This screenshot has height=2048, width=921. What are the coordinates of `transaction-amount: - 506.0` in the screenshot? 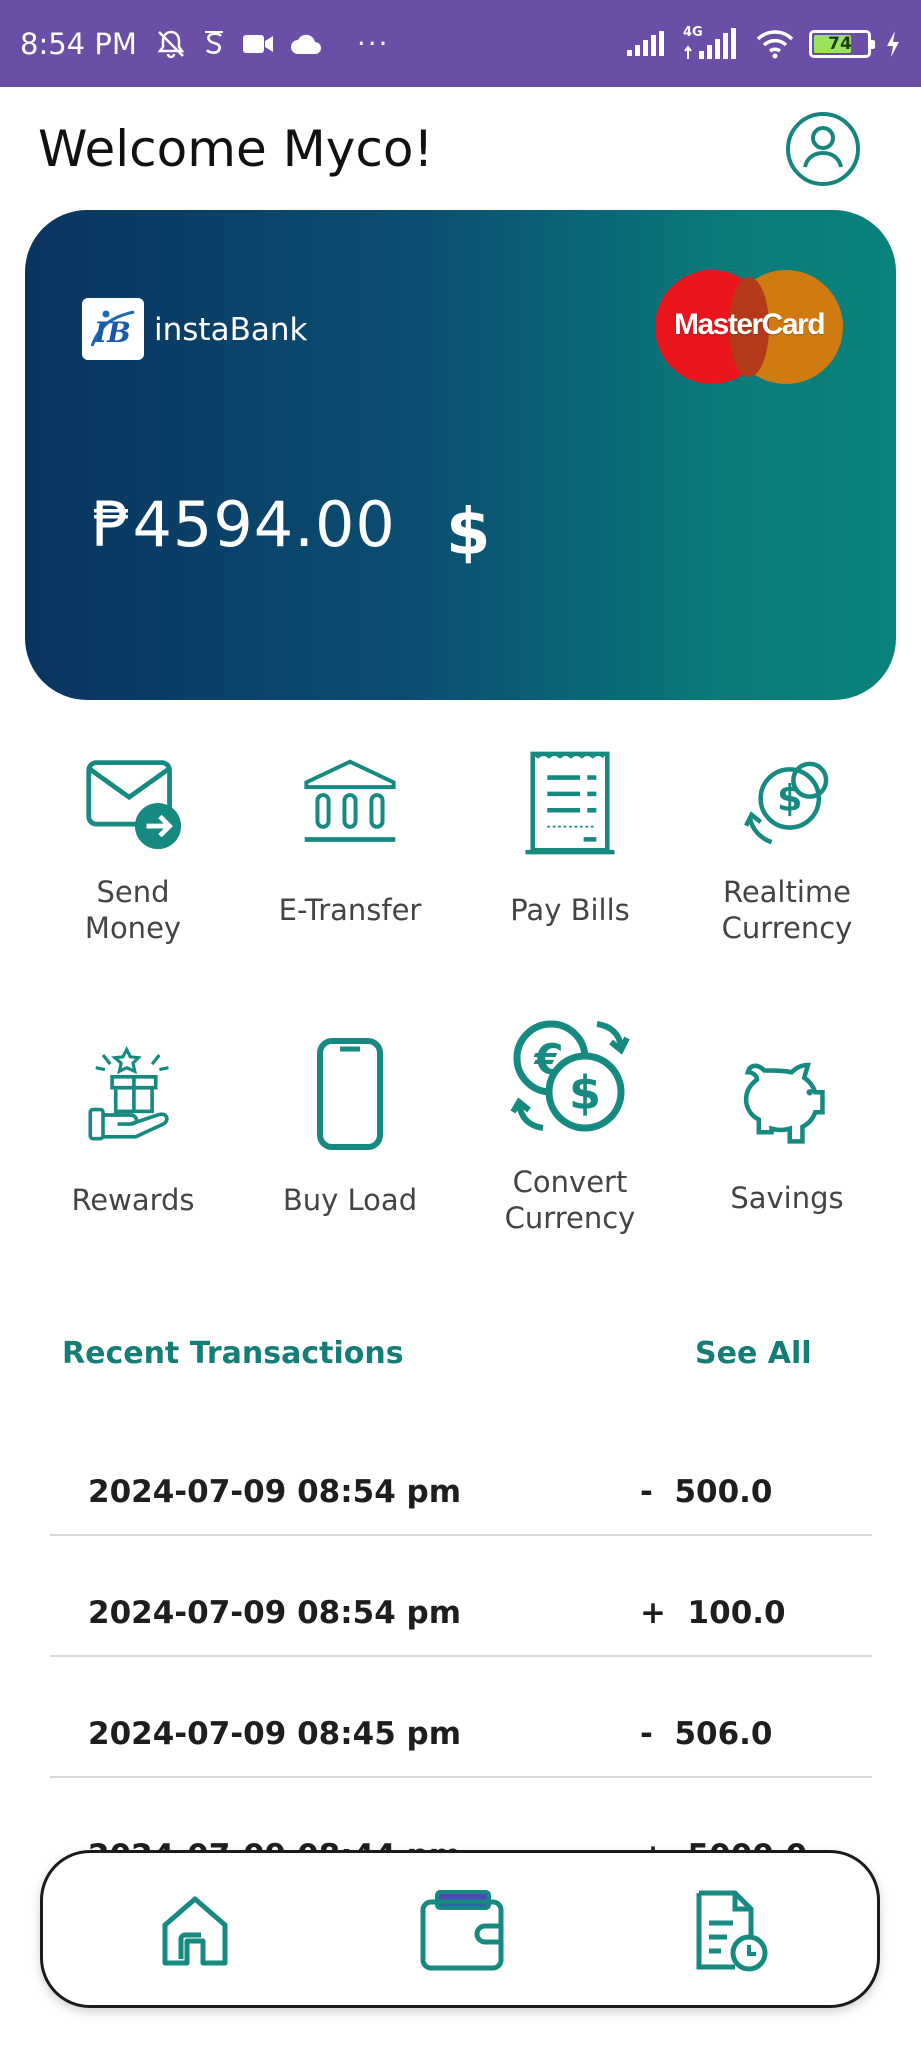 It's located at (706, 1734).